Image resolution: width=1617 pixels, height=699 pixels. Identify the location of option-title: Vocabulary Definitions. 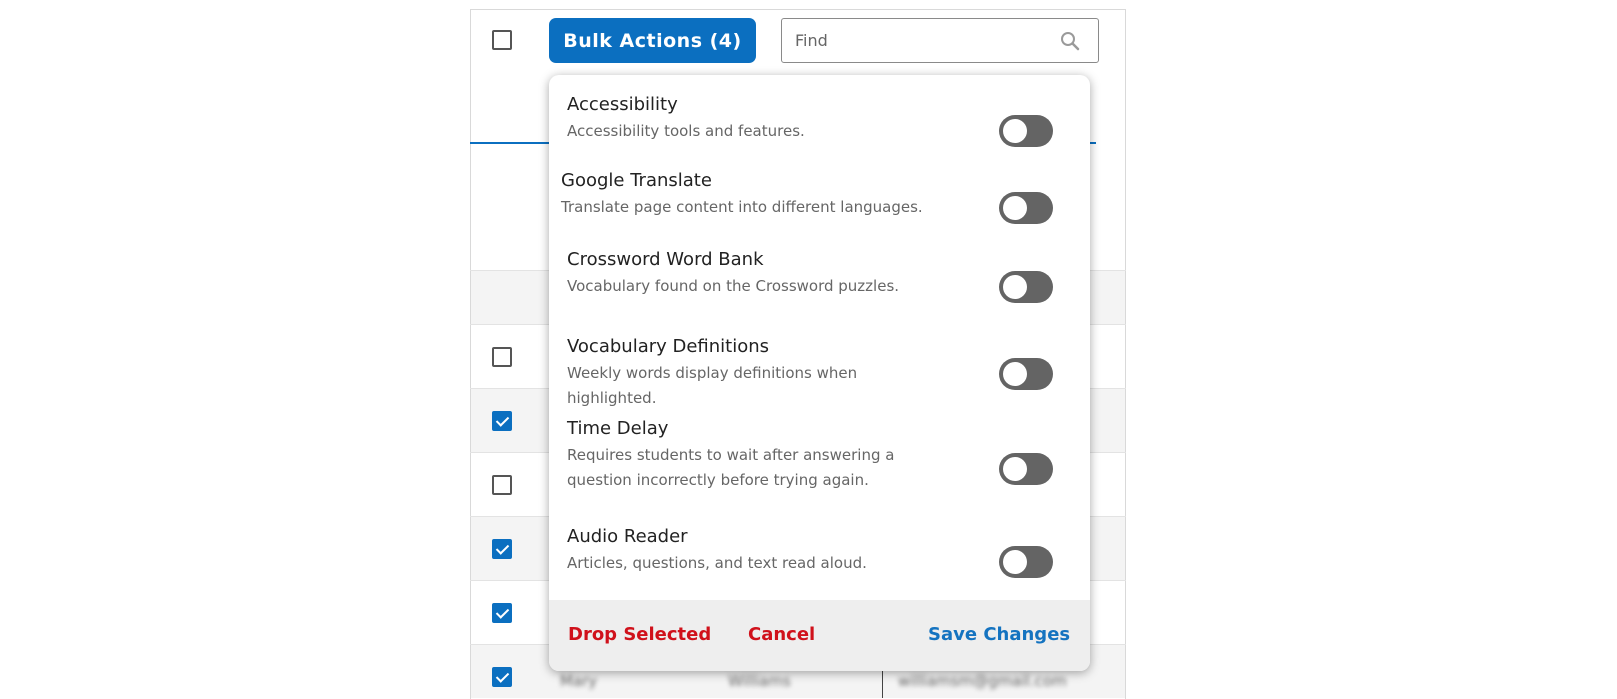
(668, 346).